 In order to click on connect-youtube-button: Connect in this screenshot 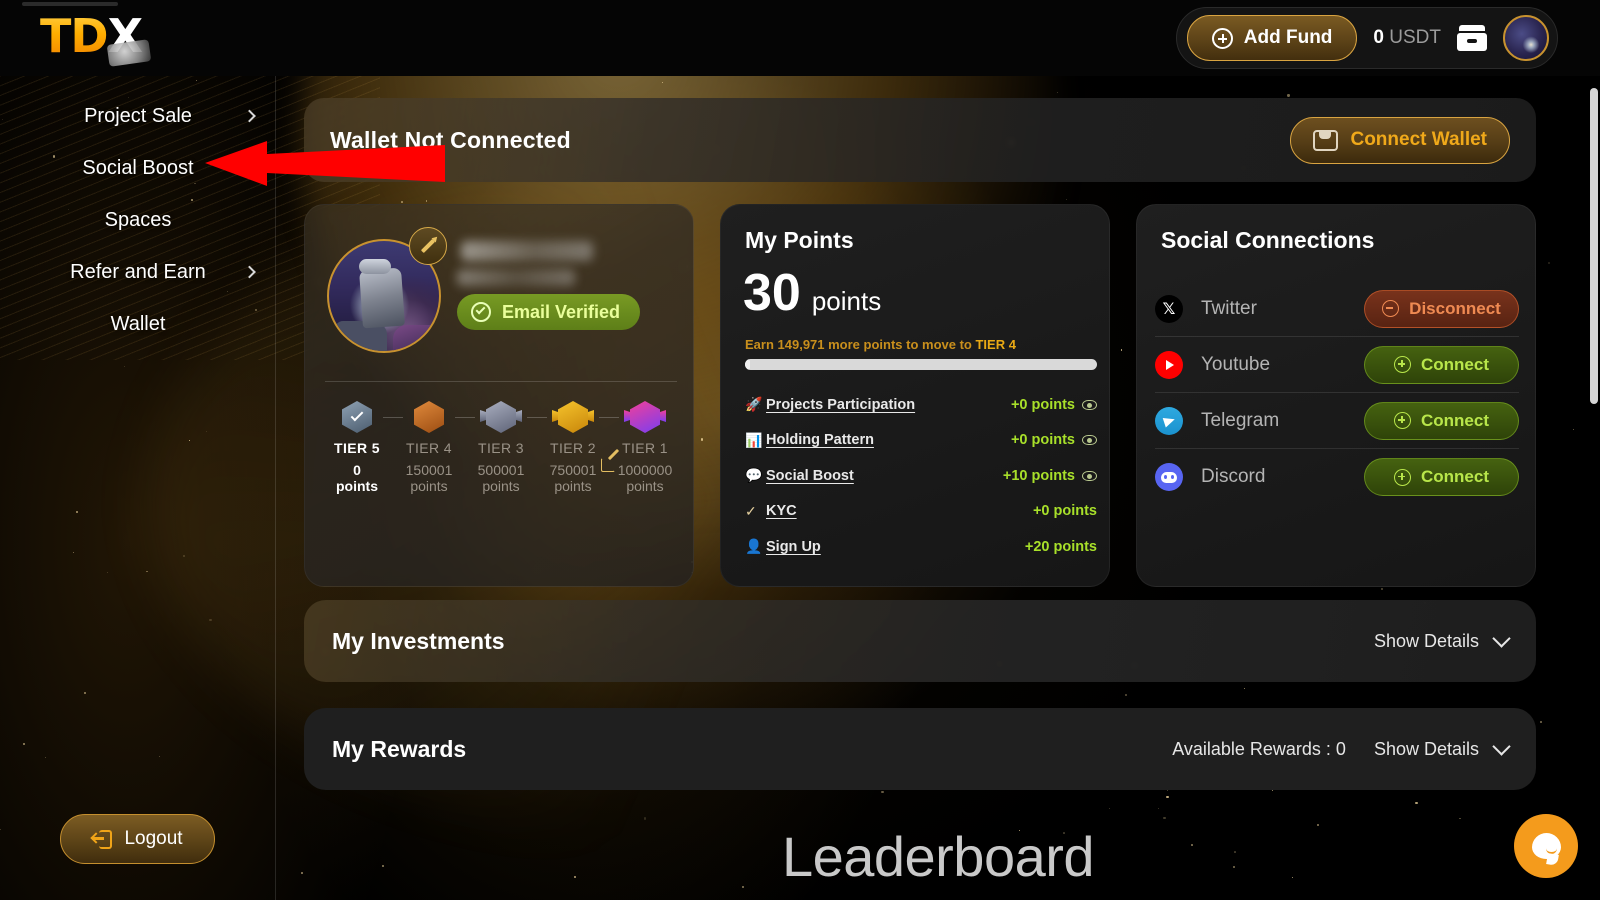, I will do `click(1441, 364)`.